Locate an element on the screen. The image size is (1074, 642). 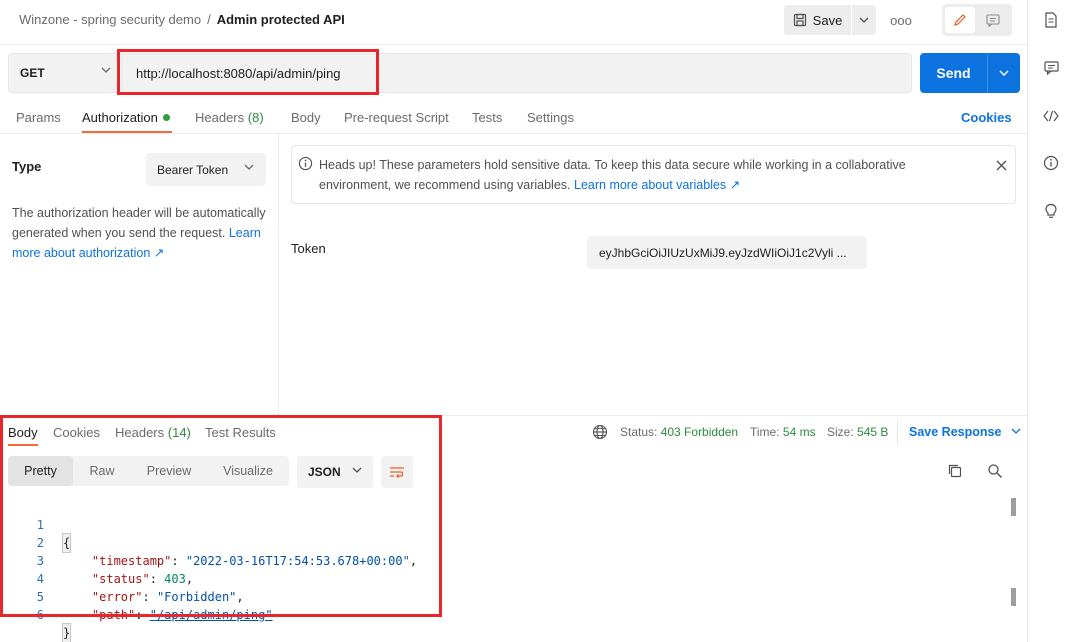
cookies-link: Cookies is located at coordinates (986, 117).